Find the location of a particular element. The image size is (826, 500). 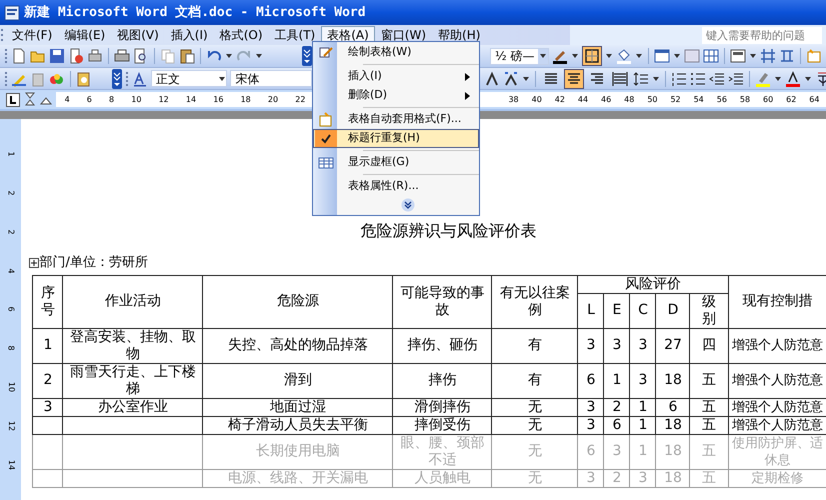

tab-stop-selector-icon is located at coordinates (13, 99).